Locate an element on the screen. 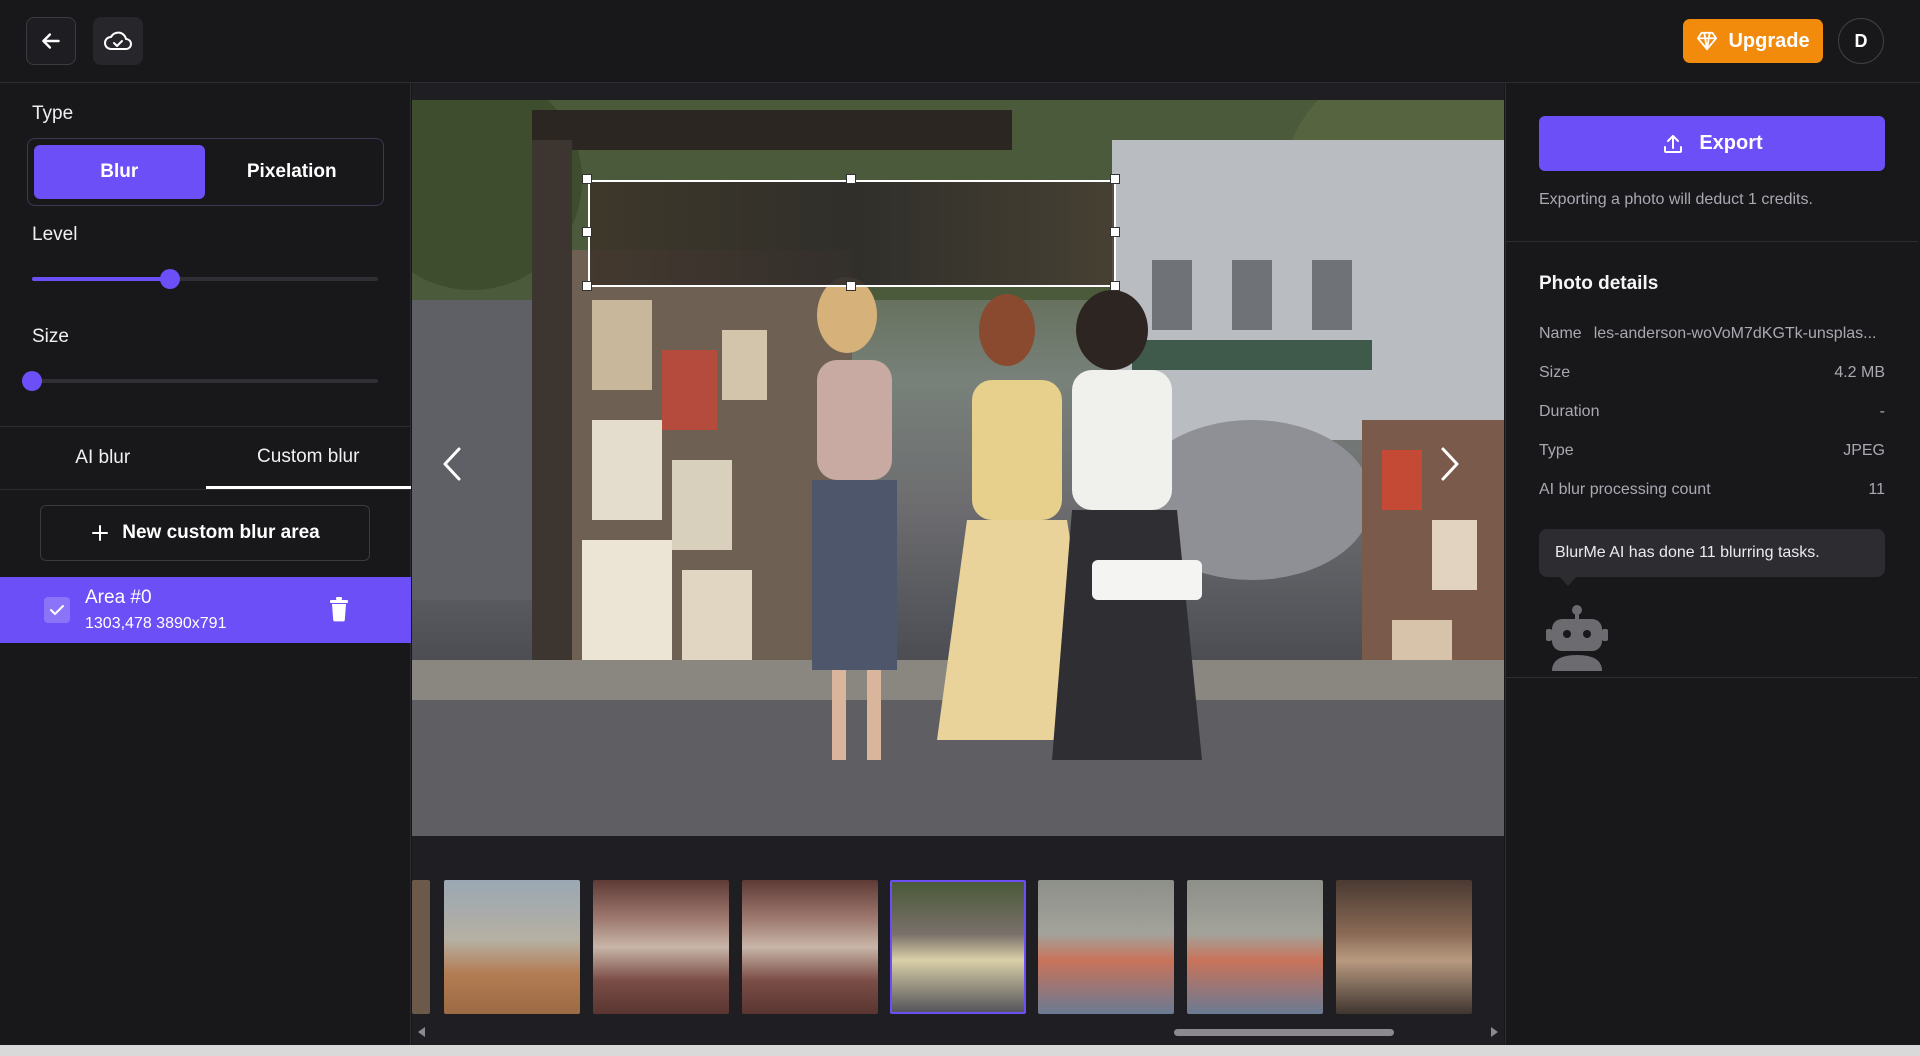 The image size is (1920, 1056). area-title: Area #0 is located at coordinates (118, 597).